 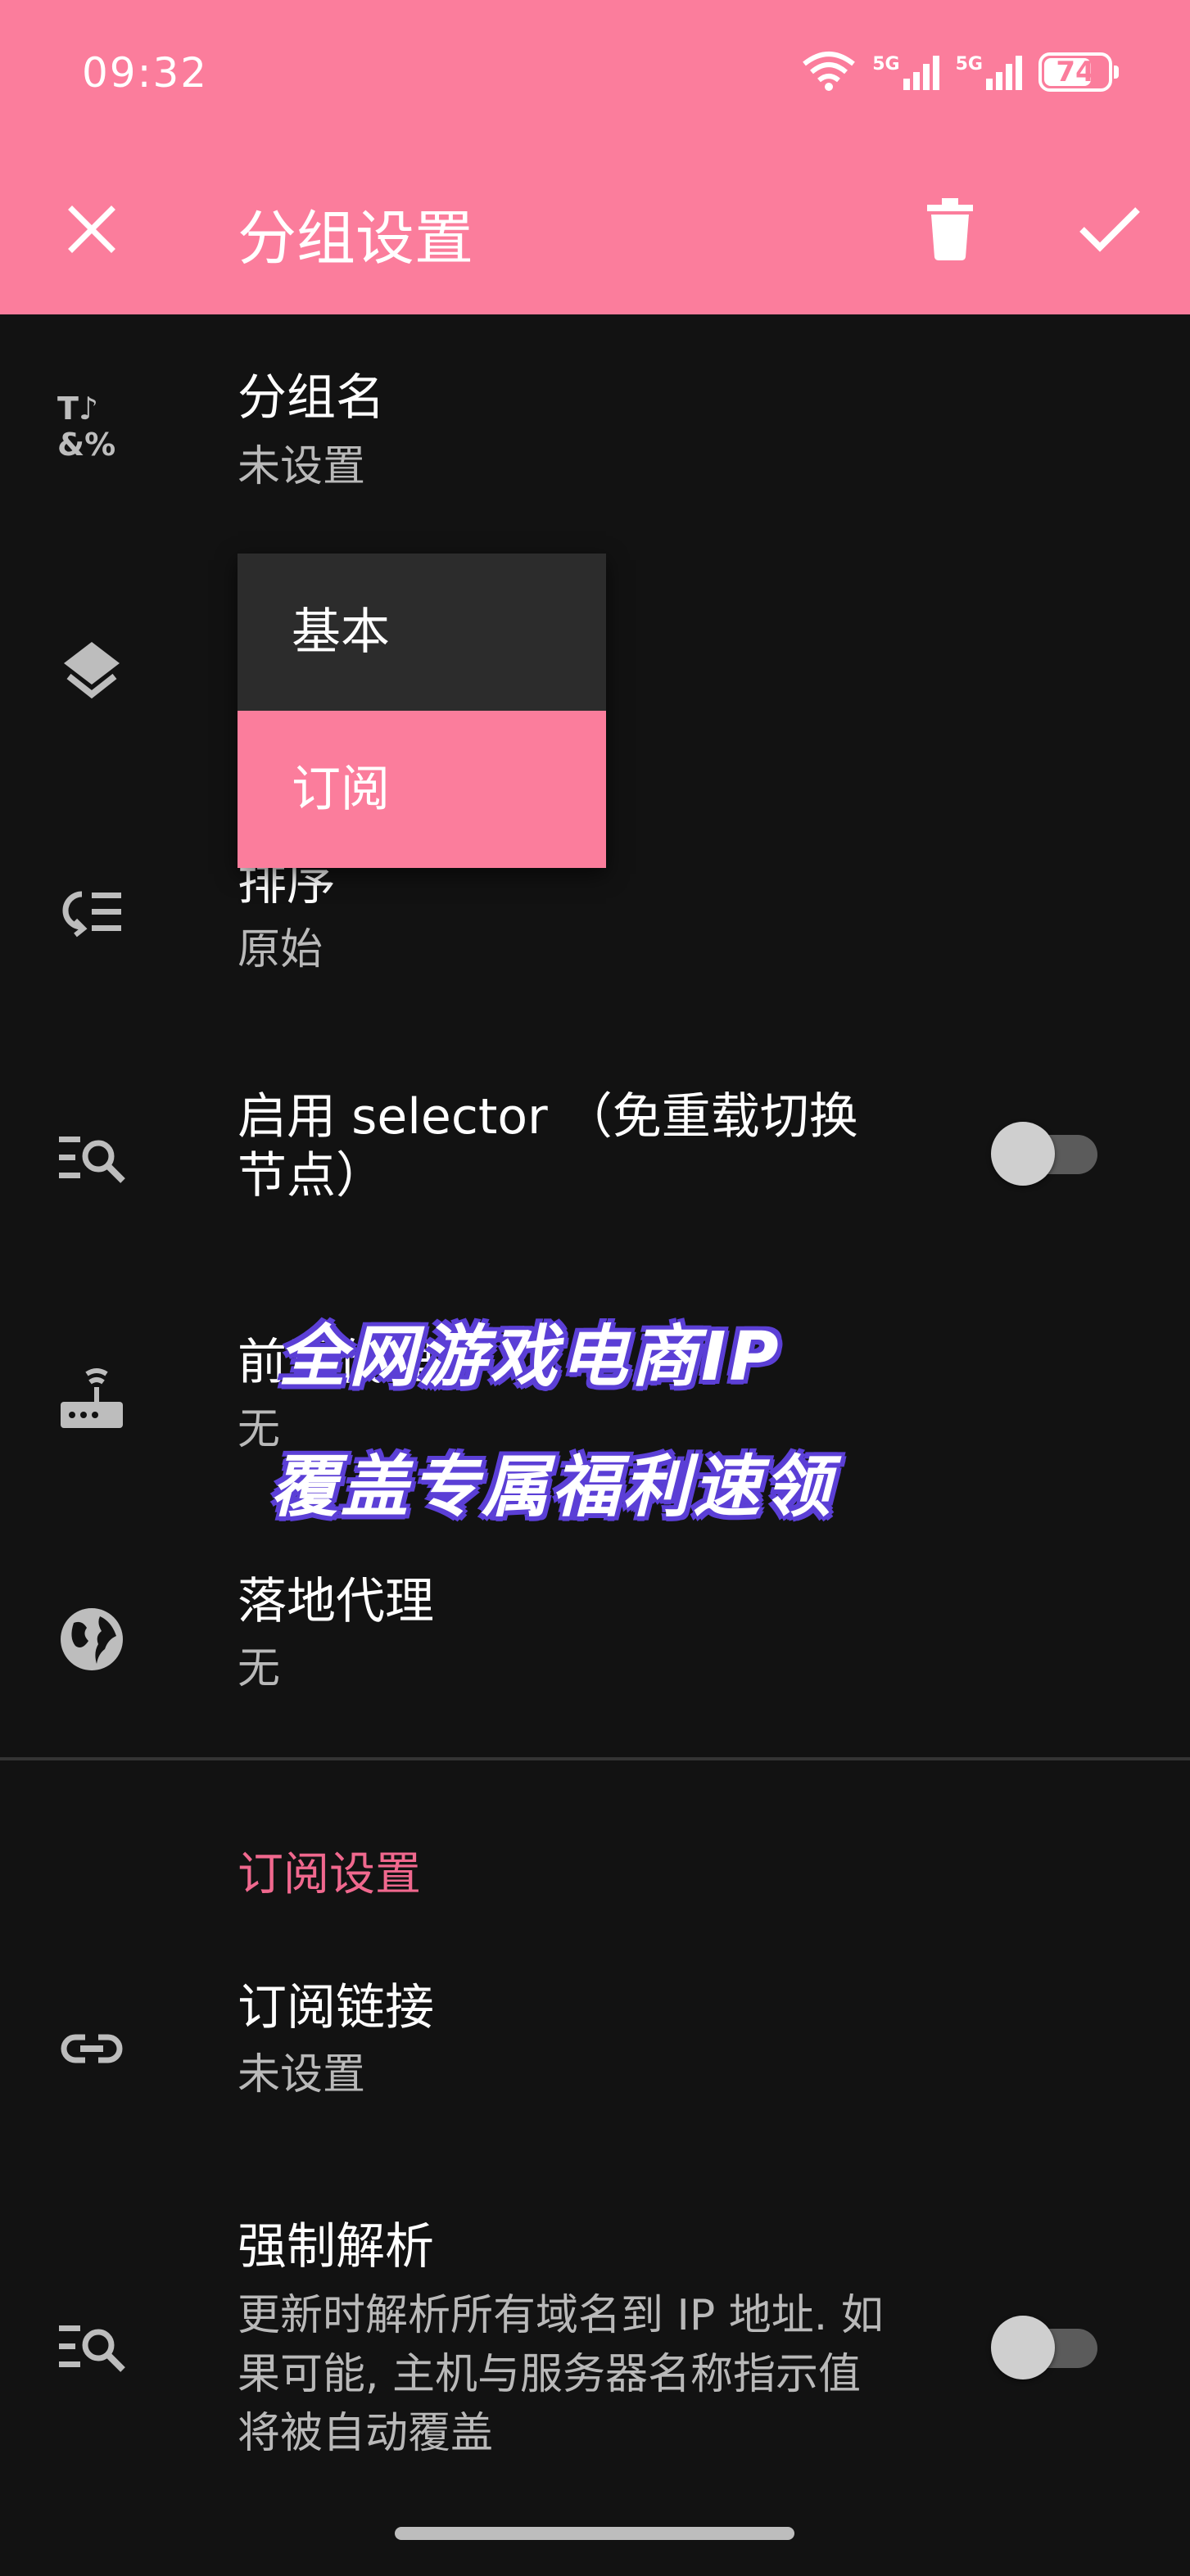 I want to click on status-bar: 09:32 5G 5G 74, so click(x=595, y=73).